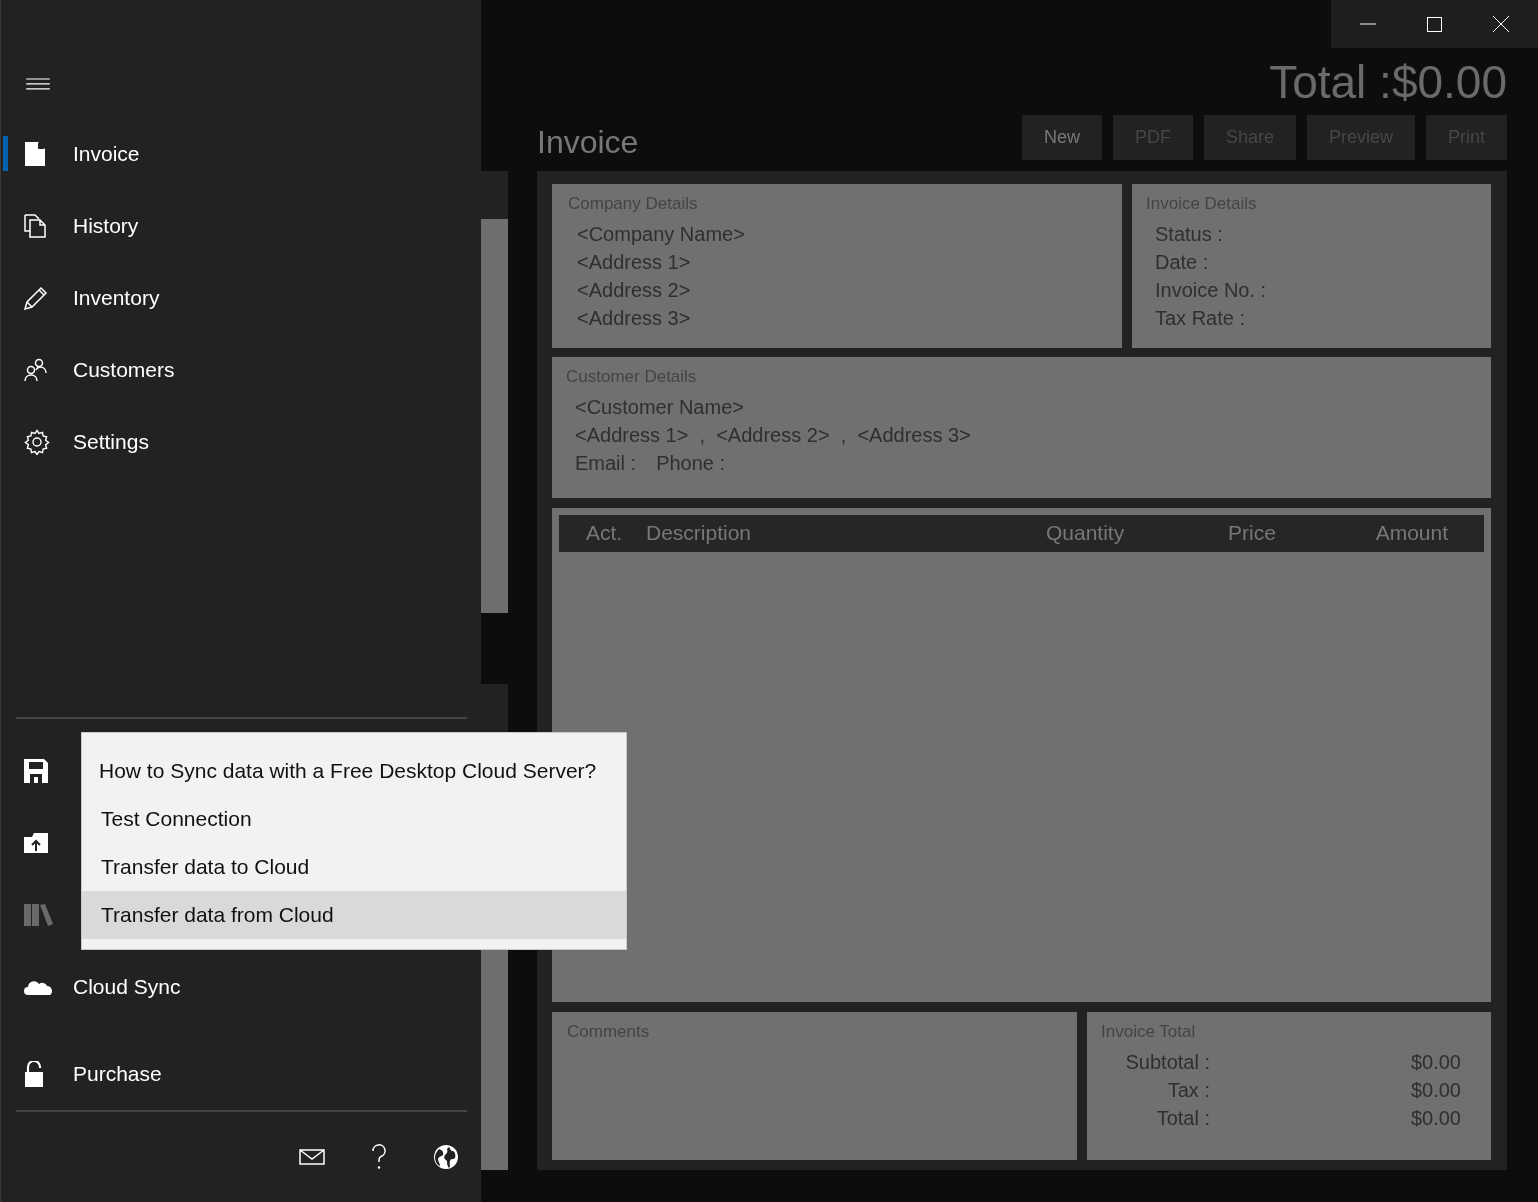  Describe the element at coordinates (1188, 1090) in the screenshot. I see `total-label: Tax :` at that location.